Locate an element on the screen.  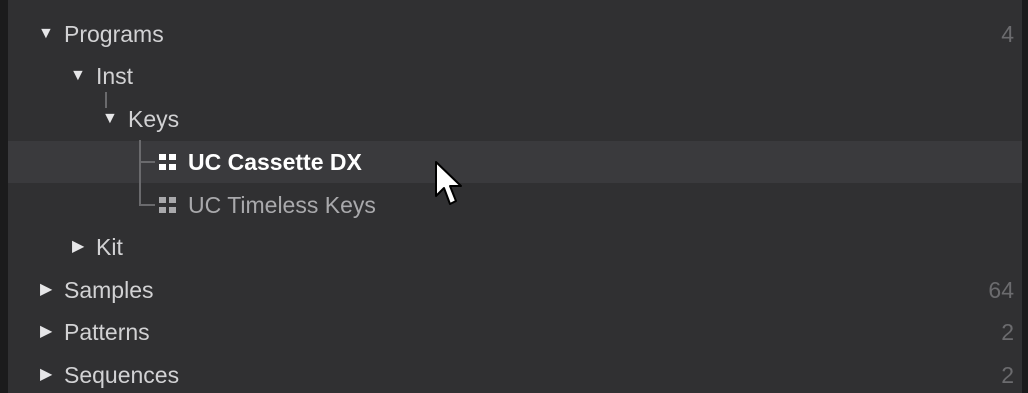
tree-label-uc-cassette-dx: UC Cassette DX is located at coordinates (275, 162).